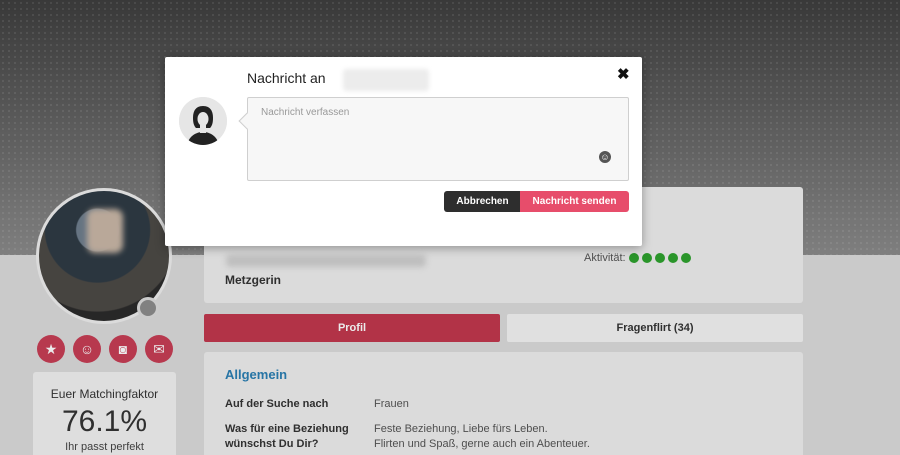 The image size is (900, 455). I want to click on blurred-recipient-name, so click(386, 80).